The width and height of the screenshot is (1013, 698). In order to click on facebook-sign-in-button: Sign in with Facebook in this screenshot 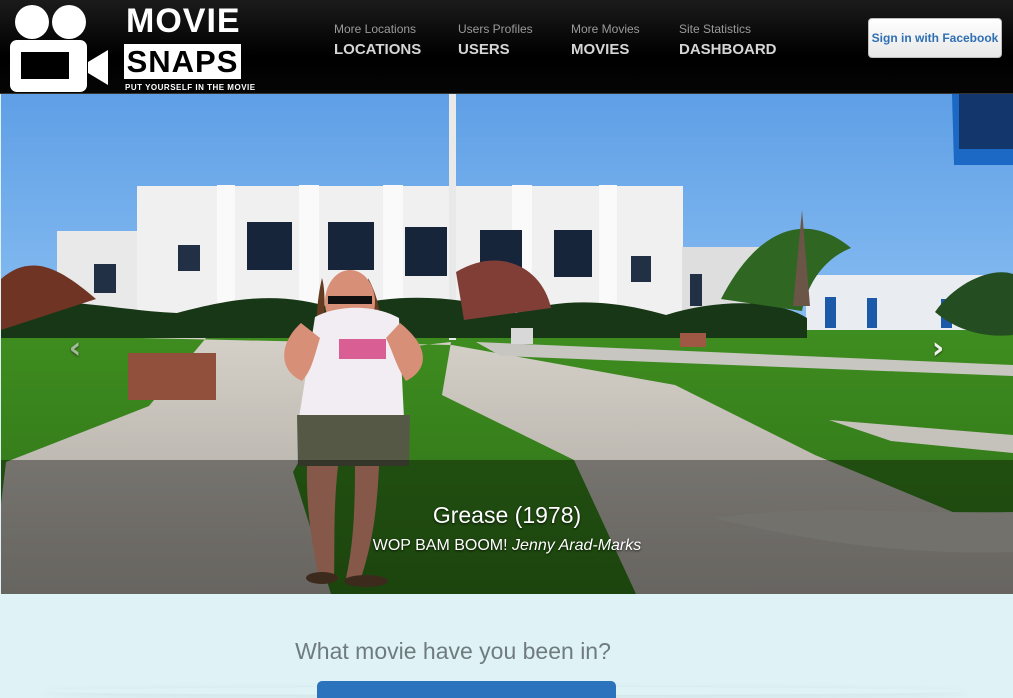, I will do `click(935, 38)`.